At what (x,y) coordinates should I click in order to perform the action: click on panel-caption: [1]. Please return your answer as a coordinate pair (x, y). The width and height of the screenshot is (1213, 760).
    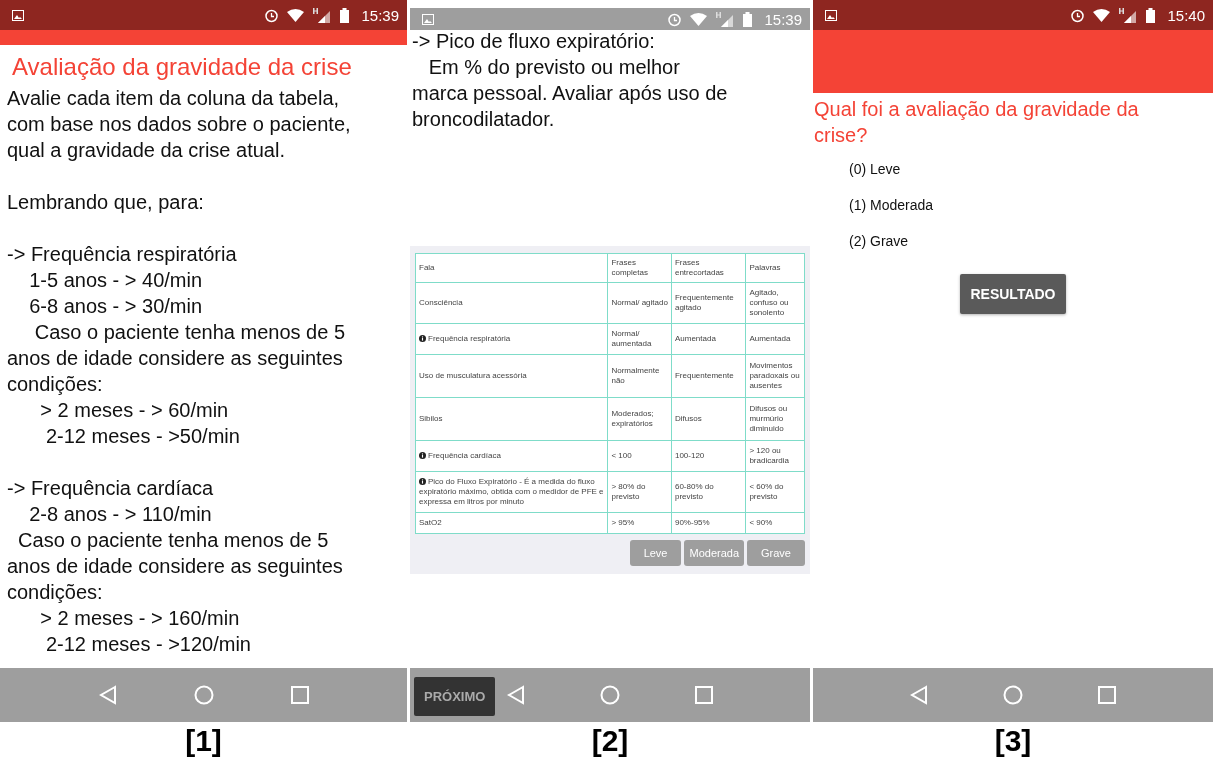
    Looking at the image, I should click on (203, 741).